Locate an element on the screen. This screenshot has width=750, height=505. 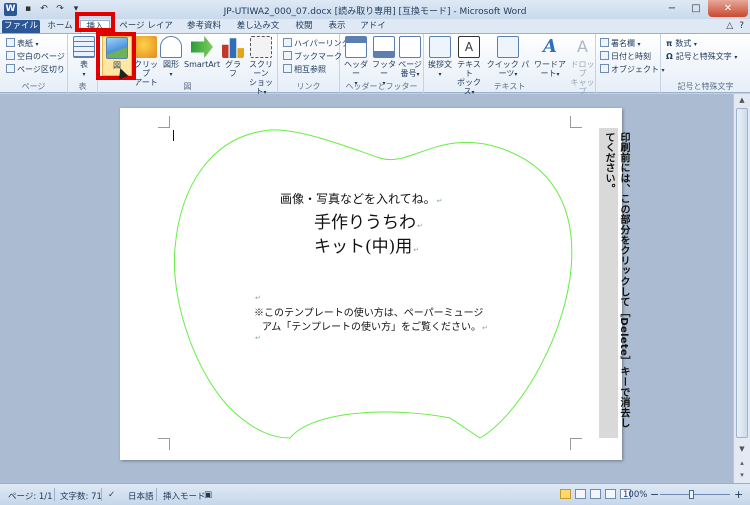
header-footer-group: ヘッダー ▾ フッター ▾ ページ 番号▾ ヘッダーとフッター is located at coordinates (382, 63).